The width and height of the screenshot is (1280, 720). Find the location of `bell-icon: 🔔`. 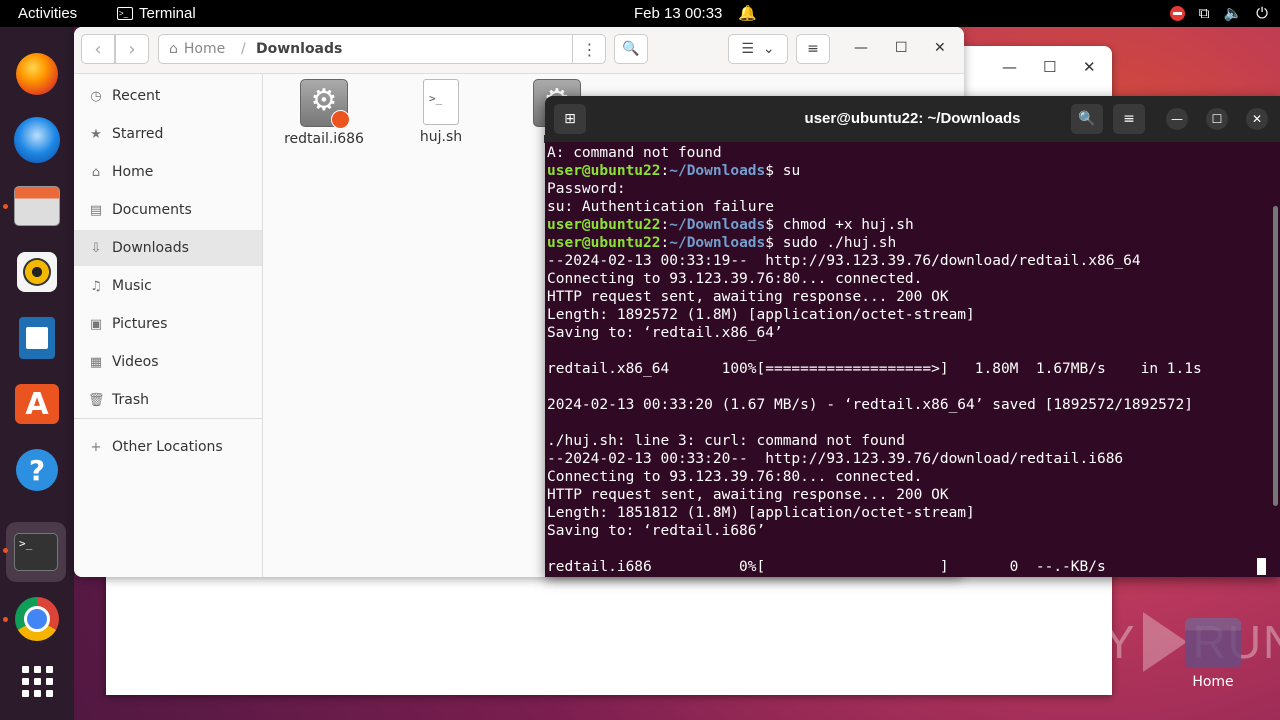

bell-icon: 🔔 is located at coordinates (747, 13).